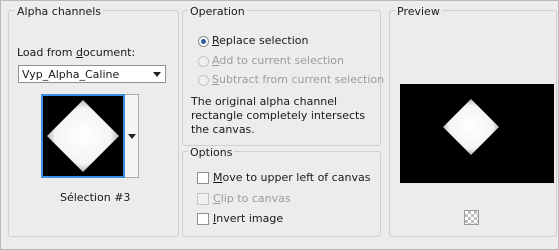 Image resolution: width=559 pixels, height=250 pixels. I want to click on alpha-channel-thumbnail, so click(83, 136).